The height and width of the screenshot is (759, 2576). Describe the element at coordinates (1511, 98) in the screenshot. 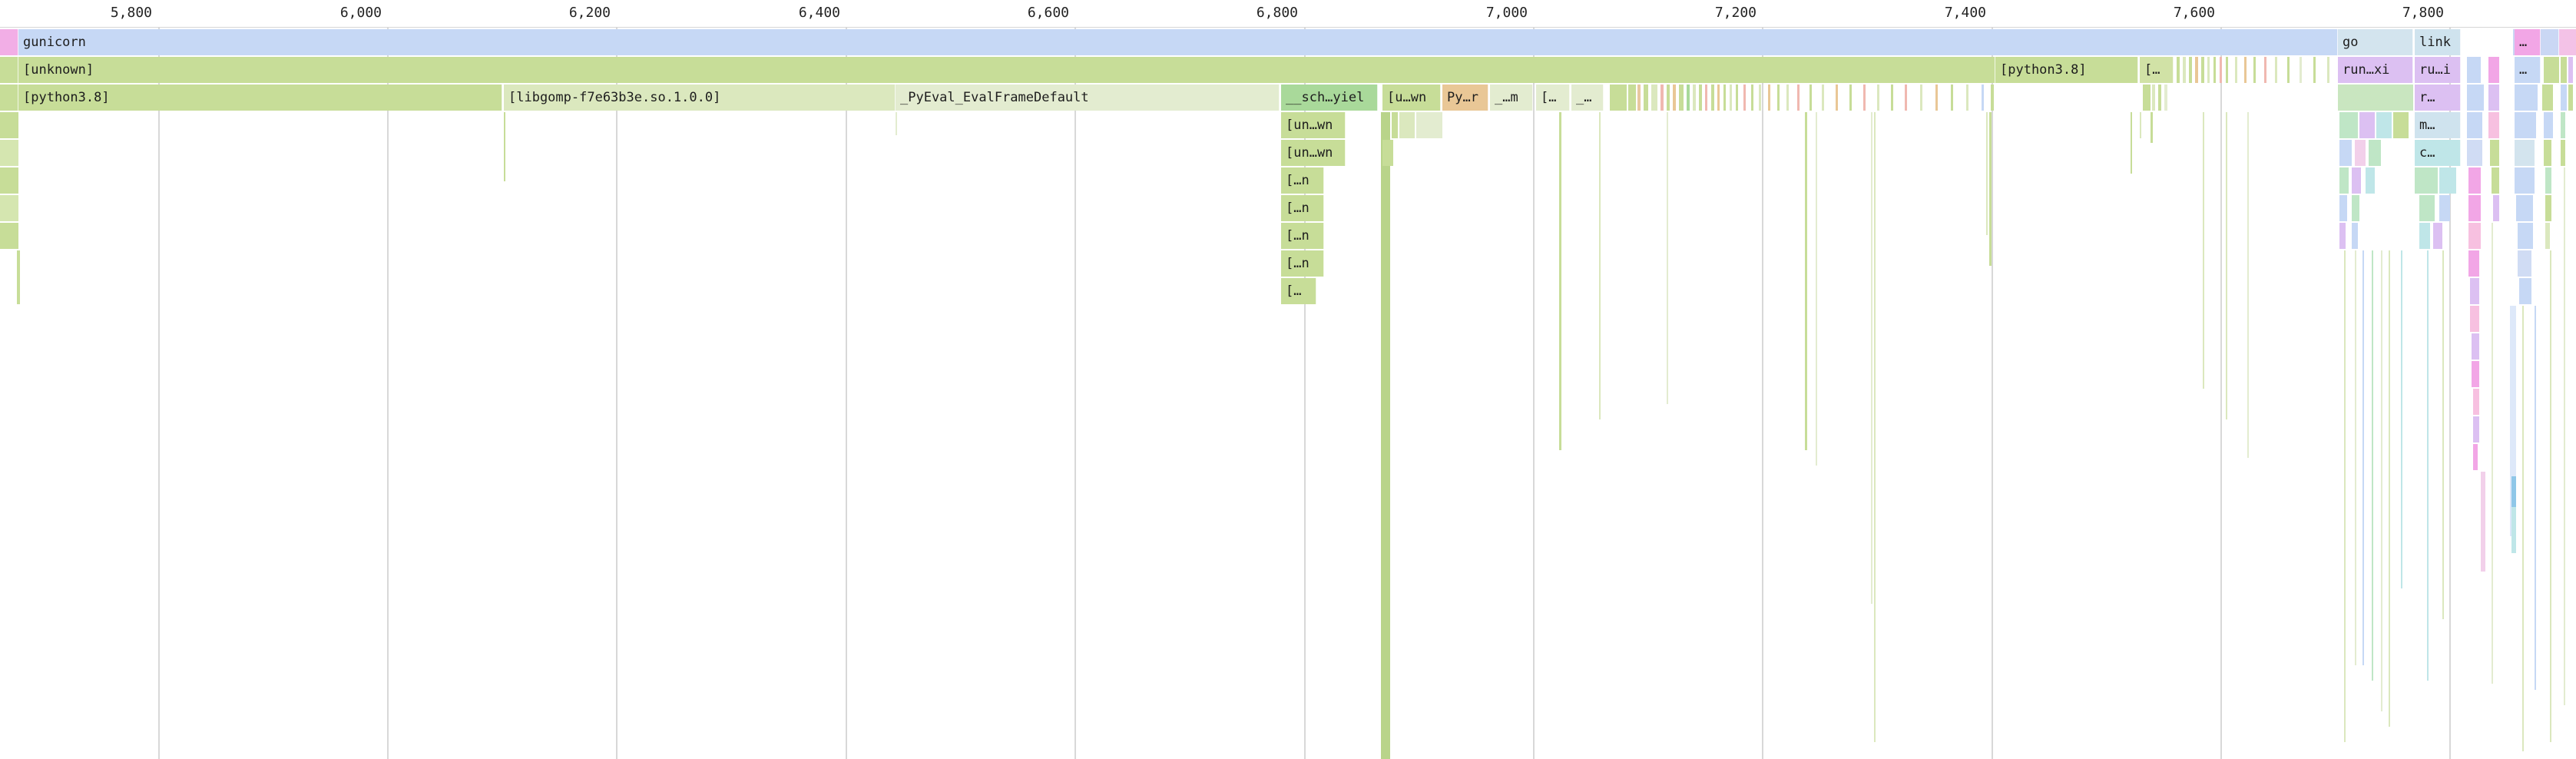

I see `flame-frame-underscore-m: _…m` at that location.